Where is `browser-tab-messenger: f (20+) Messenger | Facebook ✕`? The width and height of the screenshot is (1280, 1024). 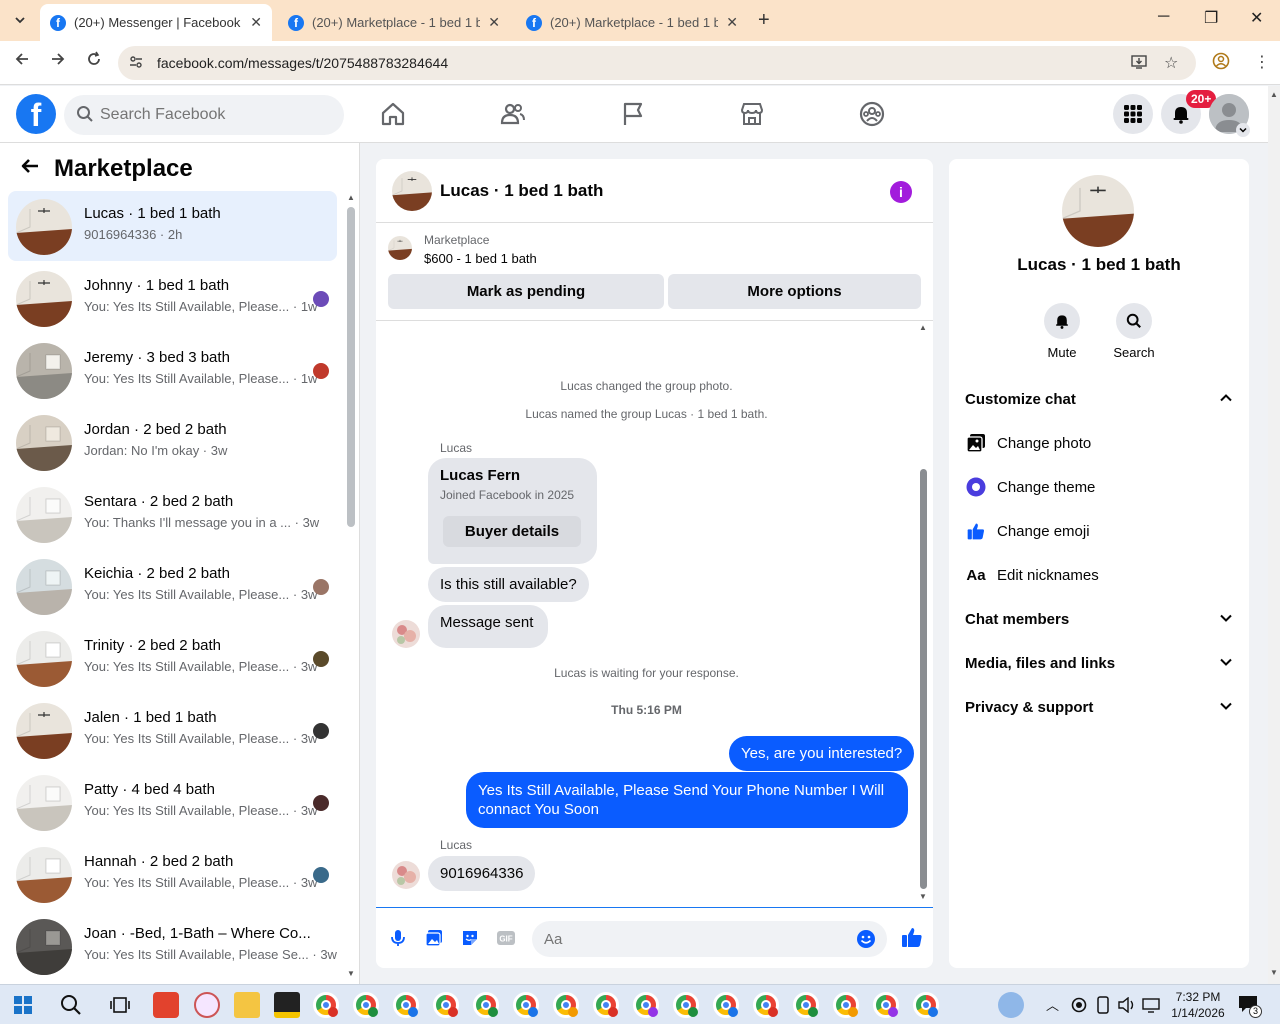 browser-tab-messenger: f (20+) Messenger | Facebook ✕ is located at coordinates (156, 22).